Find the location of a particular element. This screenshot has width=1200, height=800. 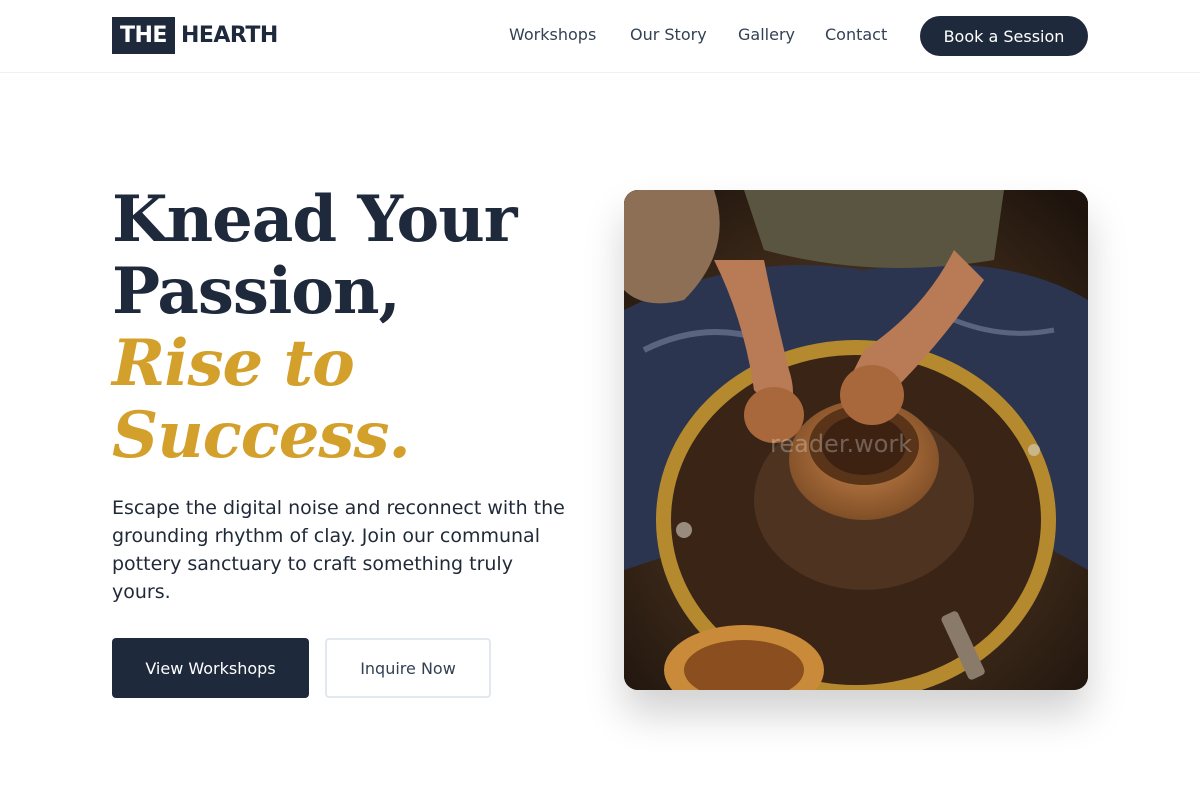

logo-mark: THE is located at coordinates (143, 35).